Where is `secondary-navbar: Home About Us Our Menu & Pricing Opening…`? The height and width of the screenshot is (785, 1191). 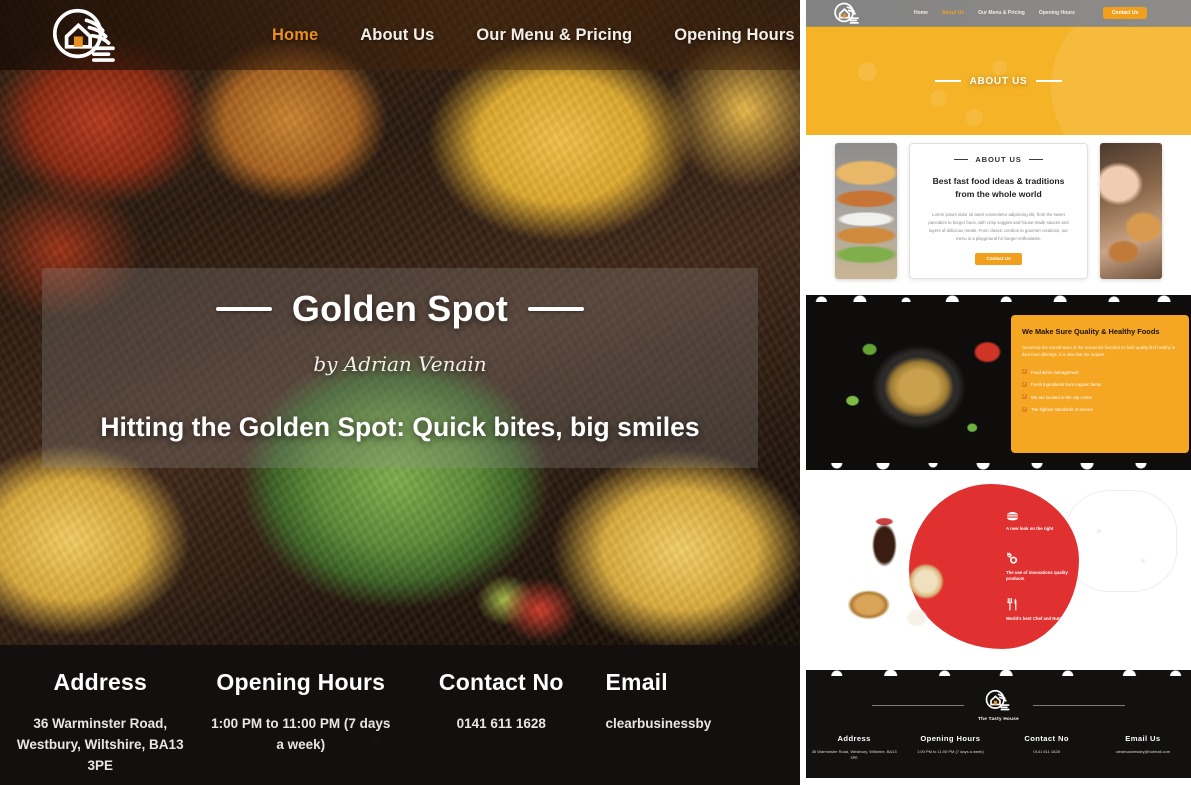
secondary-navbar: Home About Us Our Menu & Pricing Opening… is located at coordinates (998, 13).